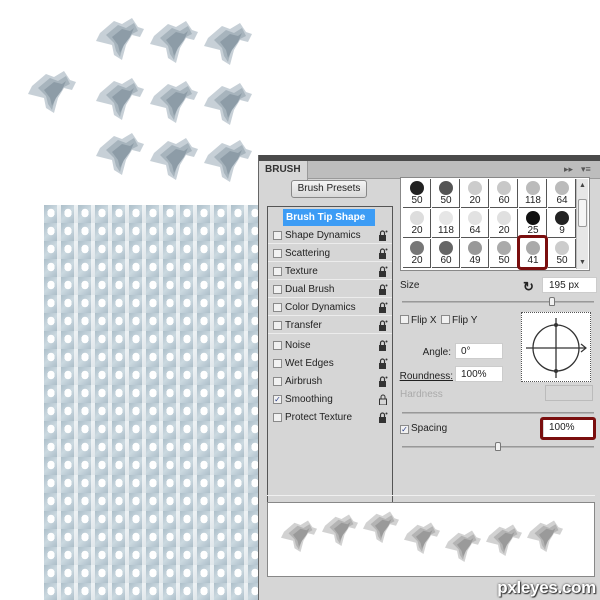 This screenshot has width=600, height=600. I want to click on angle-label: Angle:, so click(436, 352).